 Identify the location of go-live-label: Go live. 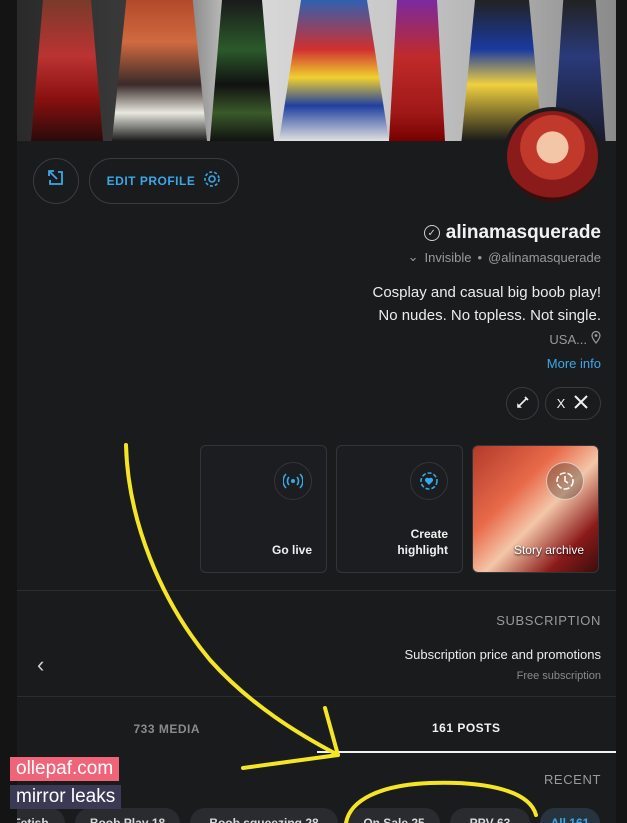
(292, 550).